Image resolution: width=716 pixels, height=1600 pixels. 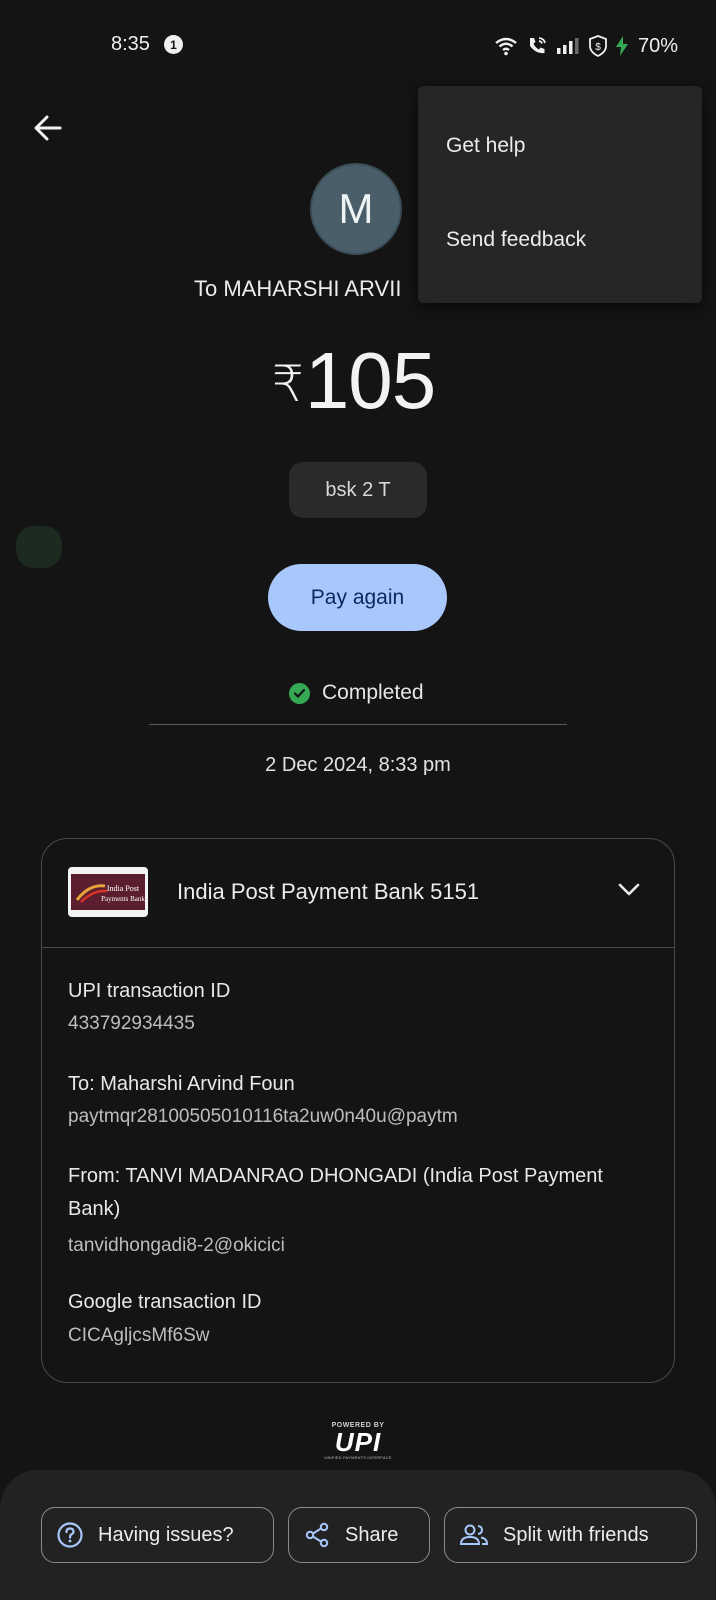 What do you see at coordinates (123, 888) in the screenshot?
I see `svg-text: India Post` at bounding box center [123, 888].